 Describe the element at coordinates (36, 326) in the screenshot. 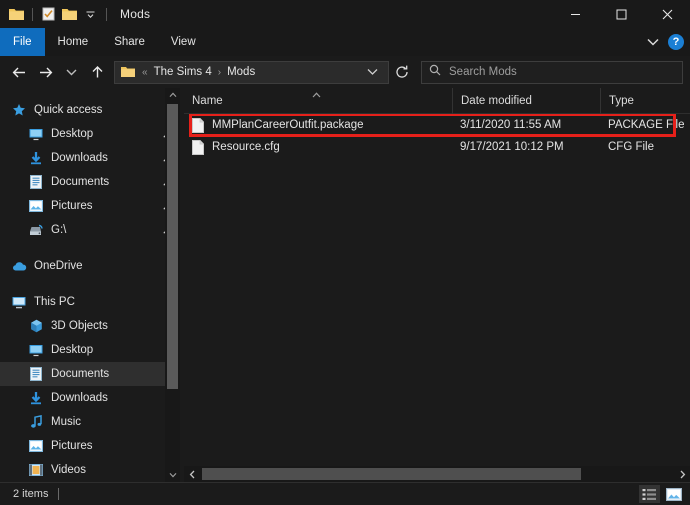

I see `3d-objects-icon` at that location.